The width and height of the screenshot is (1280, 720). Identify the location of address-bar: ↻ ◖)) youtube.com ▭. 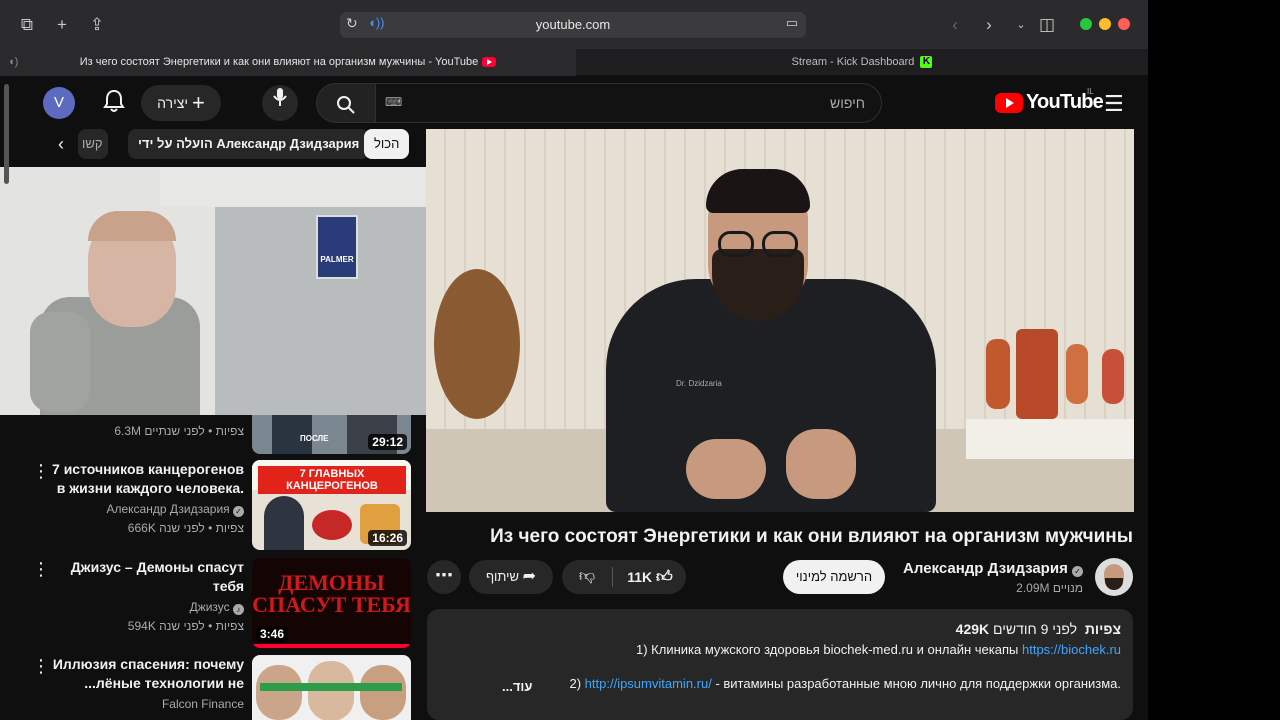
(573, 25).